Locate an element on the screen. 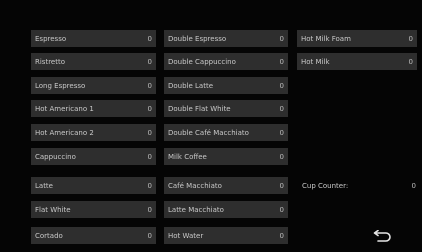 The image size is (422, 252). drink-counter-double-cafe-macchiato: Double Café Macchiato 0 is located at coordinates (226, 132).